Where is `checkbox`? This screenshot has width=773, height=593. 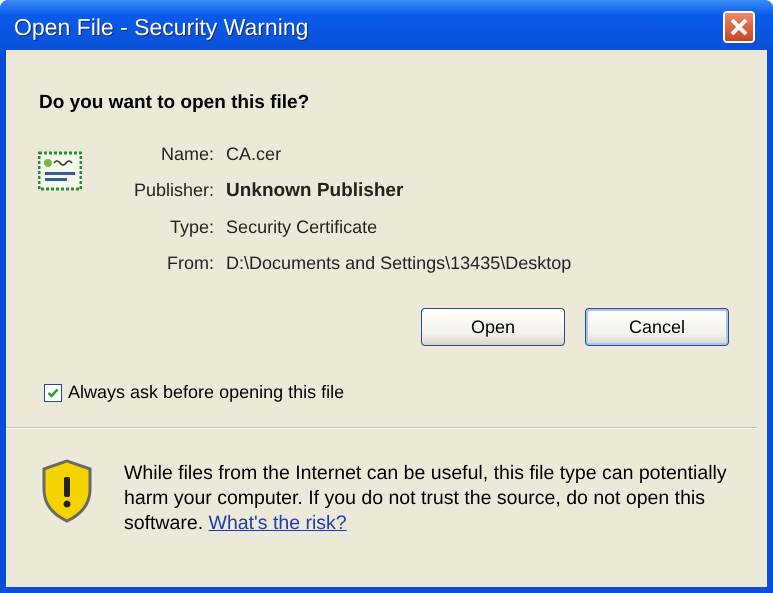 checkbox is located at coordinates (53, 393).